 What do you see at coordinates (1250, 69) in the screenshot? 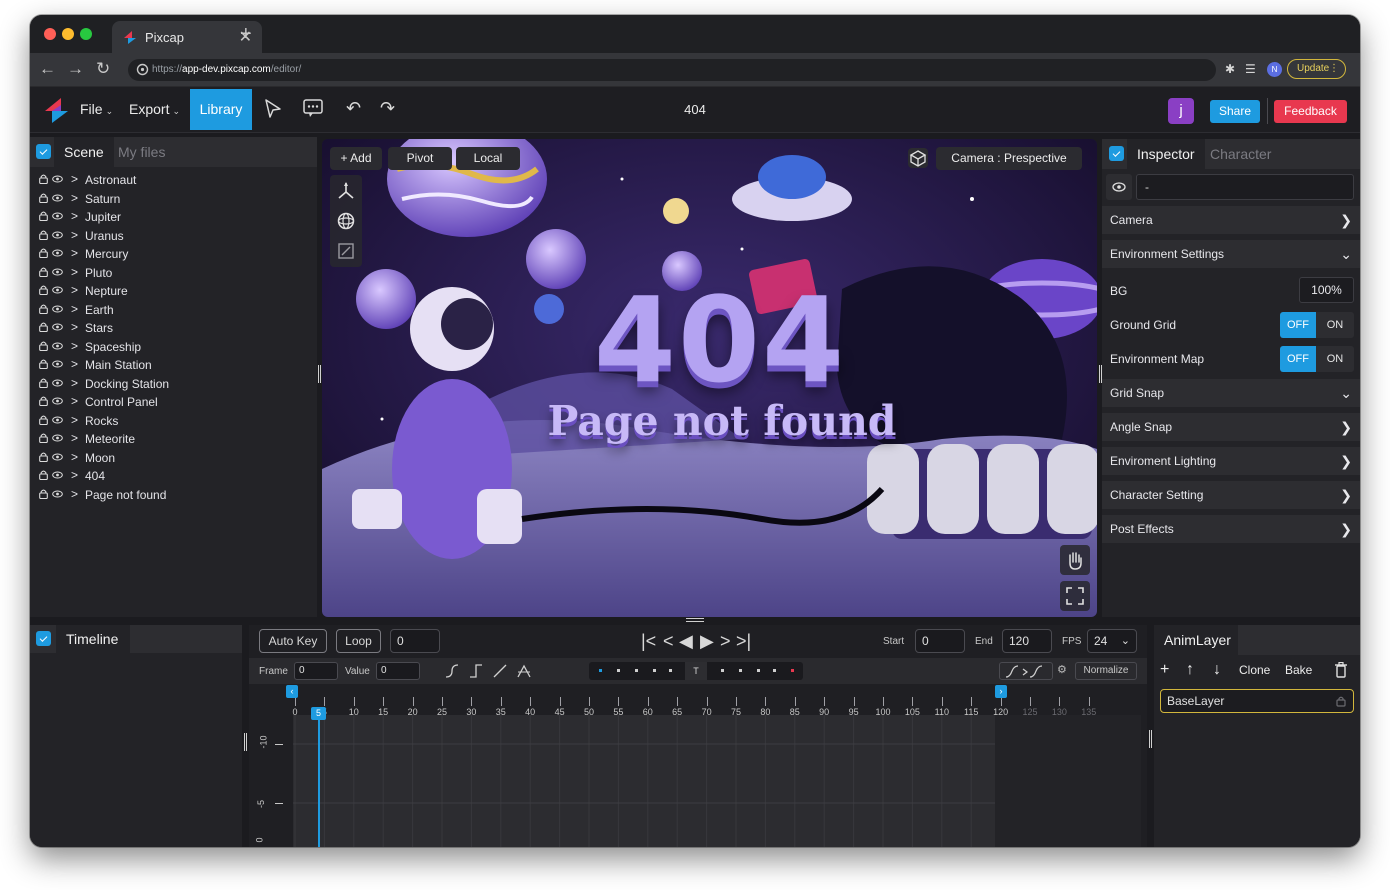
I see `reading-list-icon: ☰` at bounding box center [1250, 69].